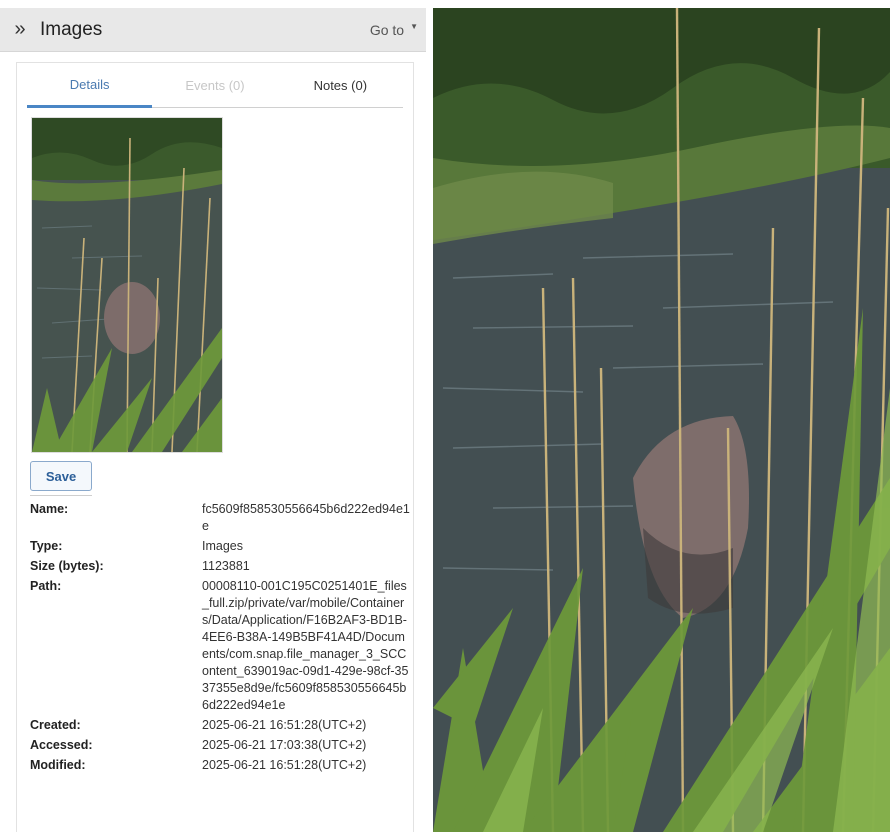  I want to click on goto-dropdown: Go to ▼, so click(398, 30).